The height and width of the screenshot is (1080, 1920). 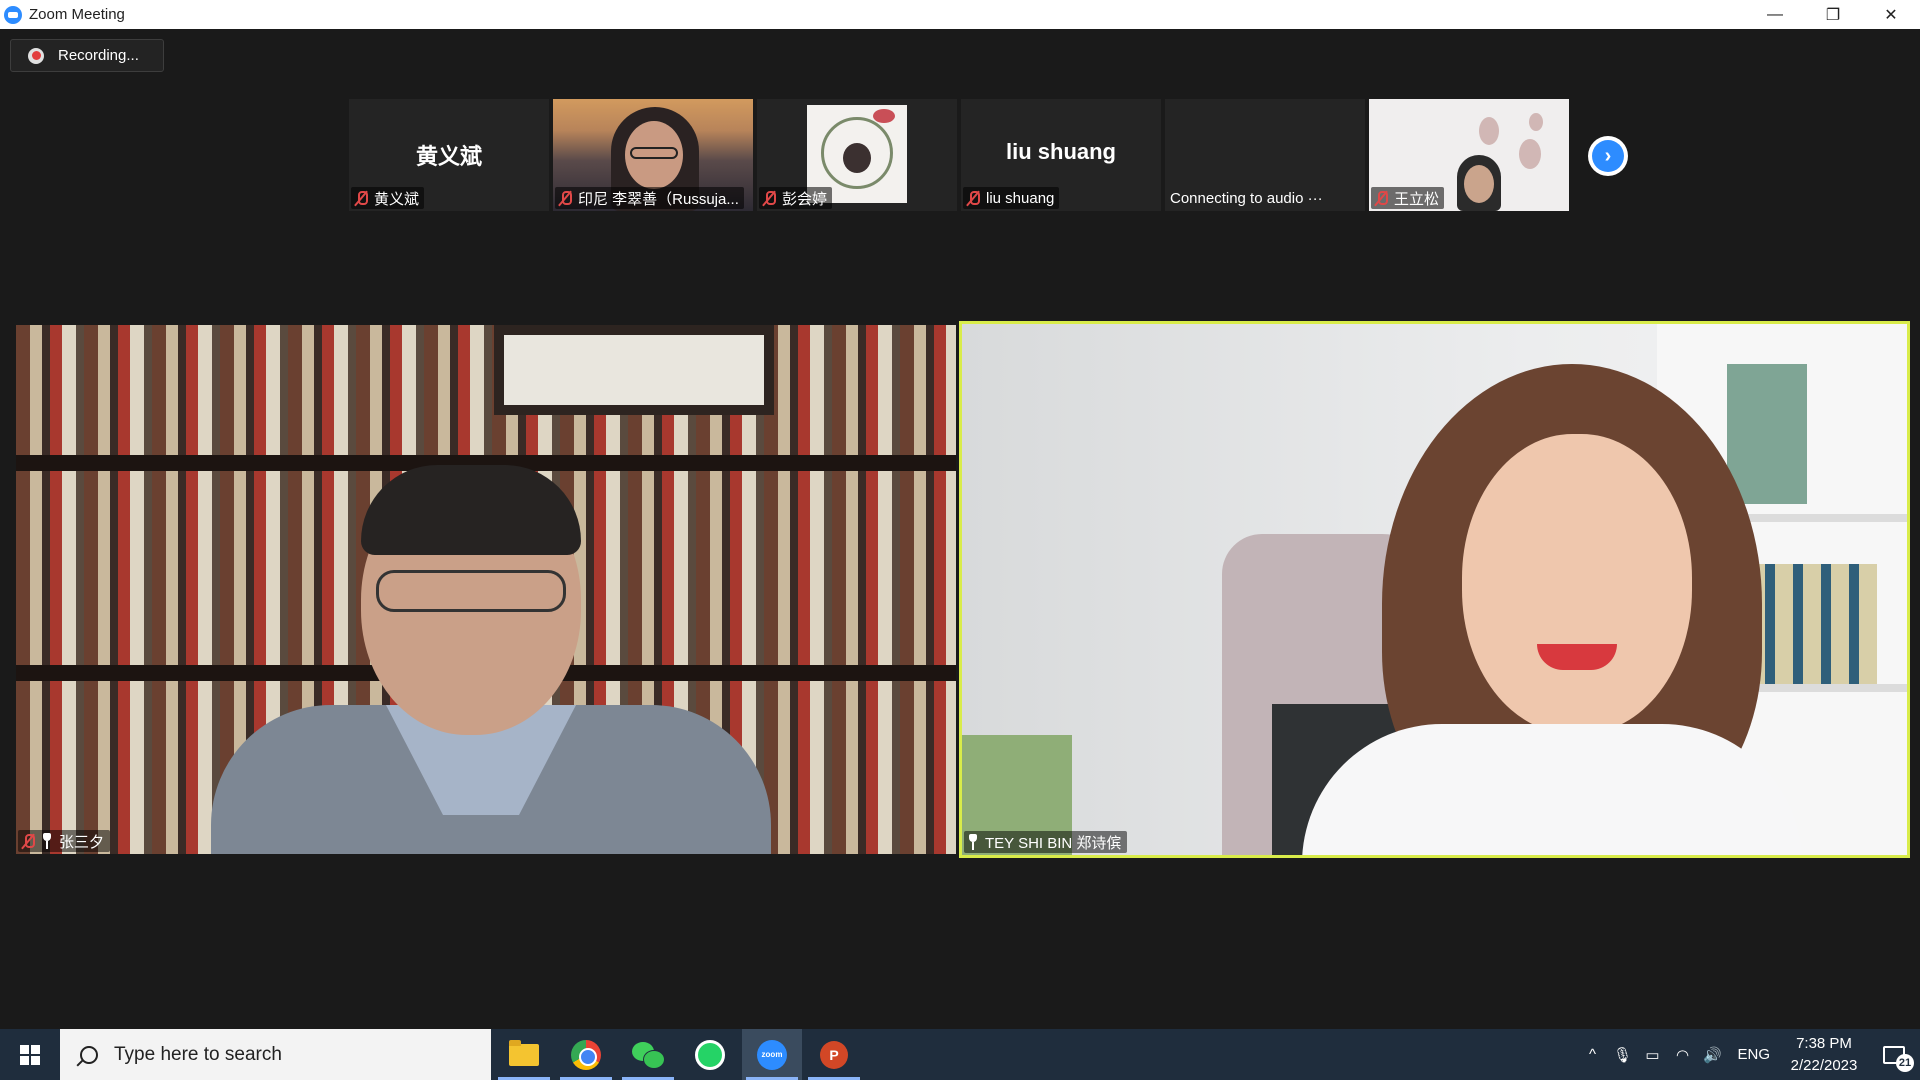 I want to click on participant-big-name: 黄义斌, so click(x=448, y=156).